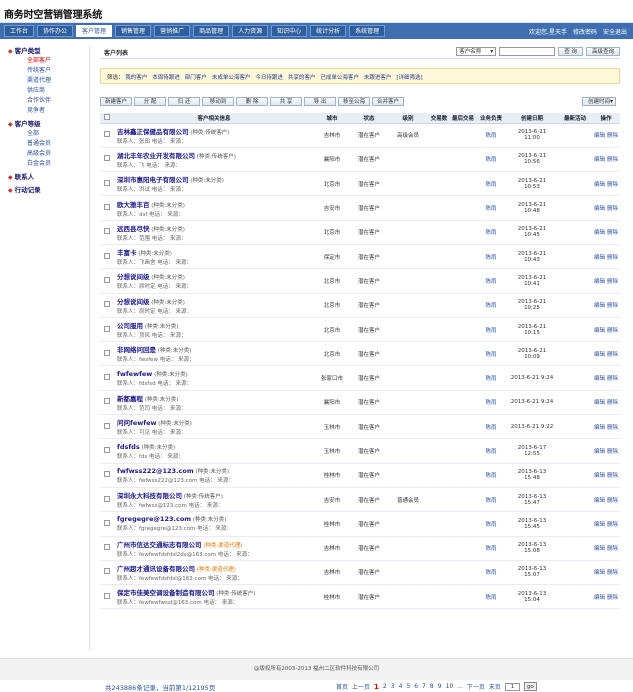 The height and width of the screenshot is (692, 633). Describe the element at coordinates (133, 205) in the screenshot. I see `customer-name-link: 欧大雅丰百` at that location.